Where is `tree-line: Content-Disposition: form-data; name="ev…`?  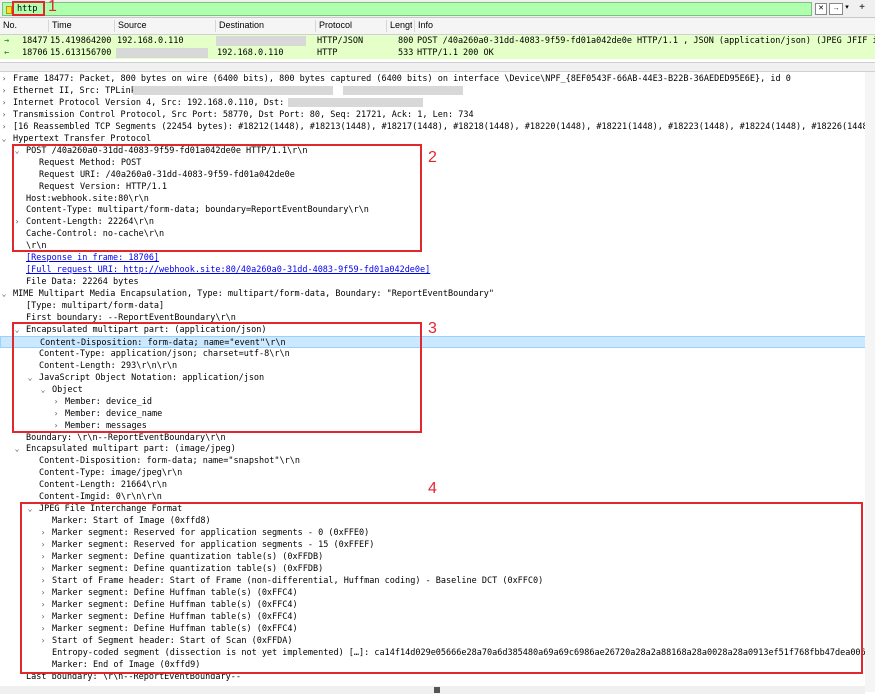 tree-line: Content-Disposition: form-data; name="ev… is located at coordinates (437, 341).